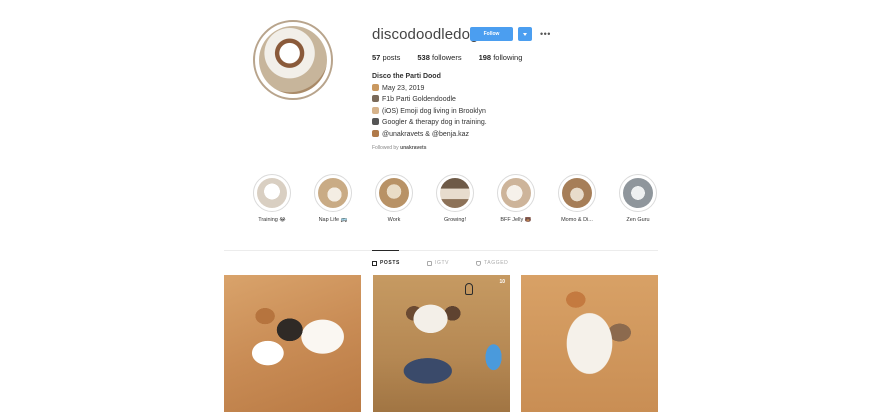  I want to click on followers-label: followers, so click(446, 57).